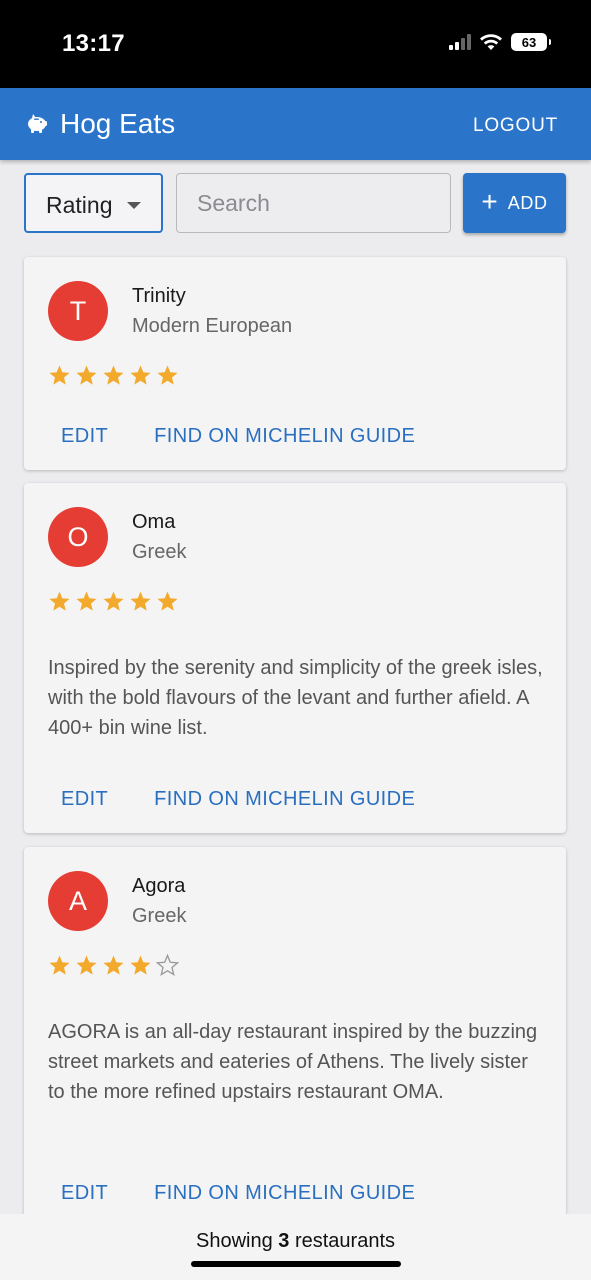 This screenshot has height=1280, width=591. Describe the element at coordinates (134, 205) in the screenshot. I see `caret-down-icon` at that location.